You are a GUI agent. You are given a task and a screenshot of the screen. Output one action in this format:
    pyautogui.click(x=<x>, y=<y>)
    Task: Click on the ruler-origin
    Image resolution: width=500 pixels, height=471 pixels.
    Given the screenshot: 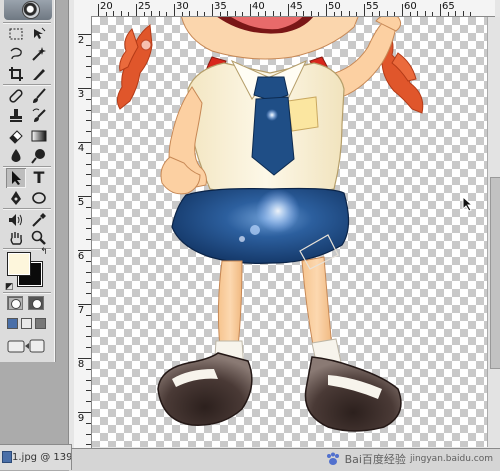 What is the action you would take?
    pyautogui.click(x=83, y=8)
    